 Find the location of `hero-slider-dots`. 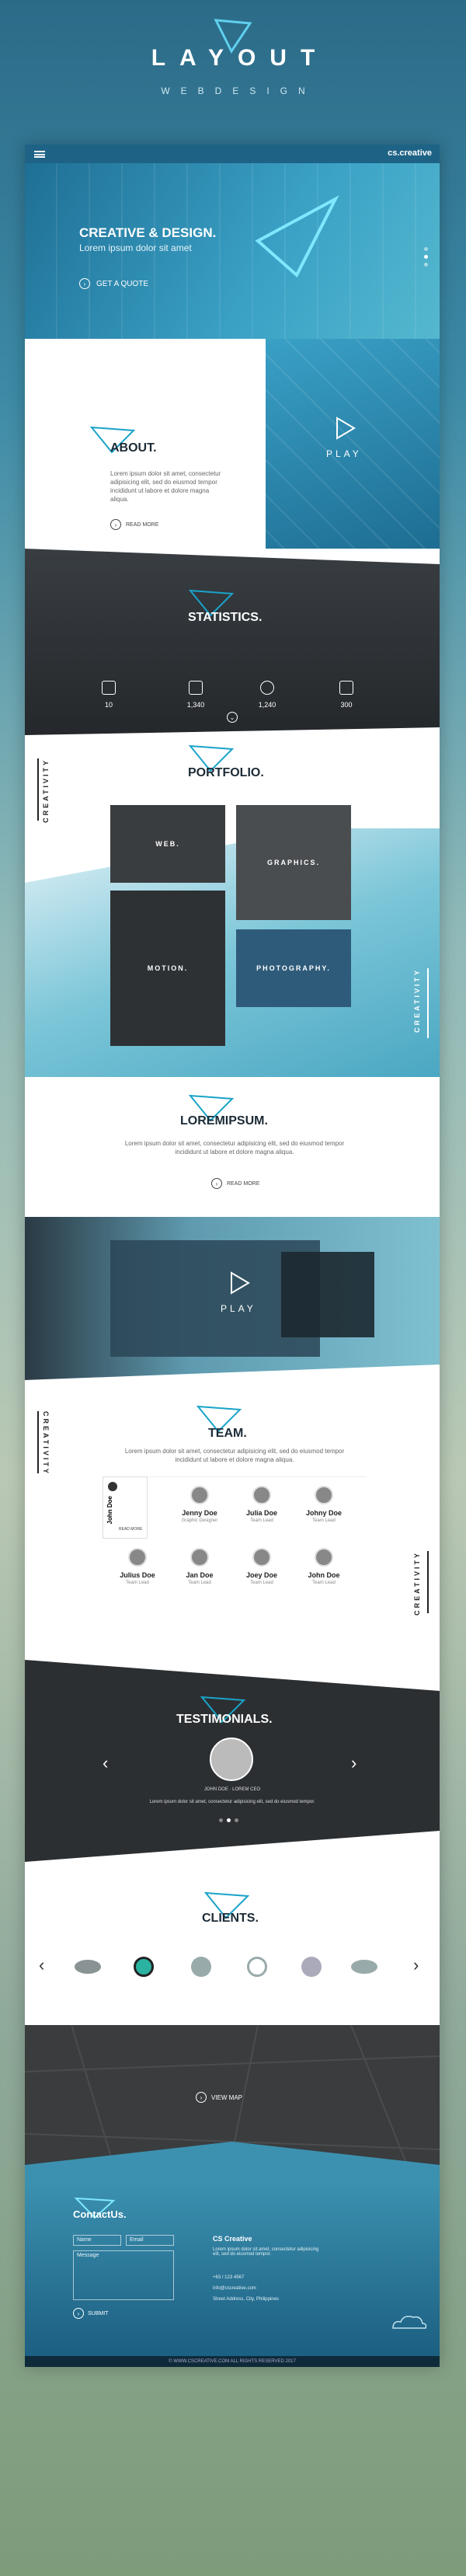

hero-slider-dots is located at coordinates (426, 258).